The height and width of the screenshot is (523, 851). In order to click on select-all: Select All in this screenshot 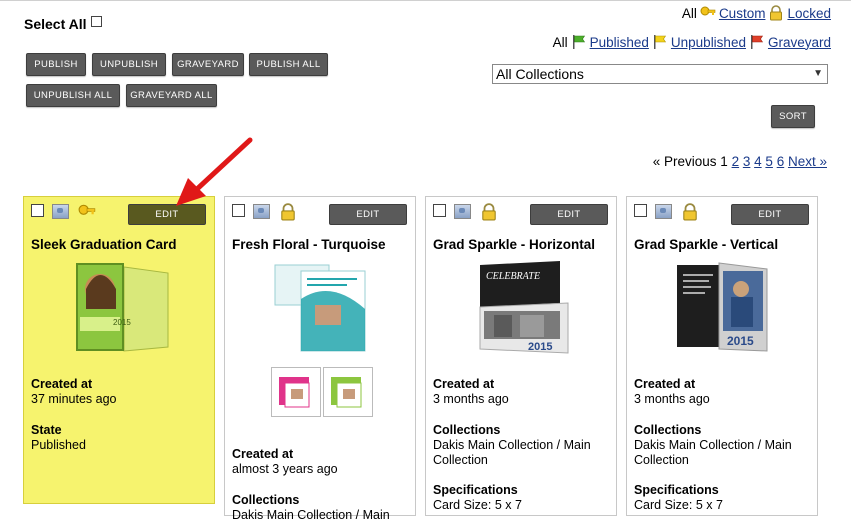, I will do `click(63, 23)`.